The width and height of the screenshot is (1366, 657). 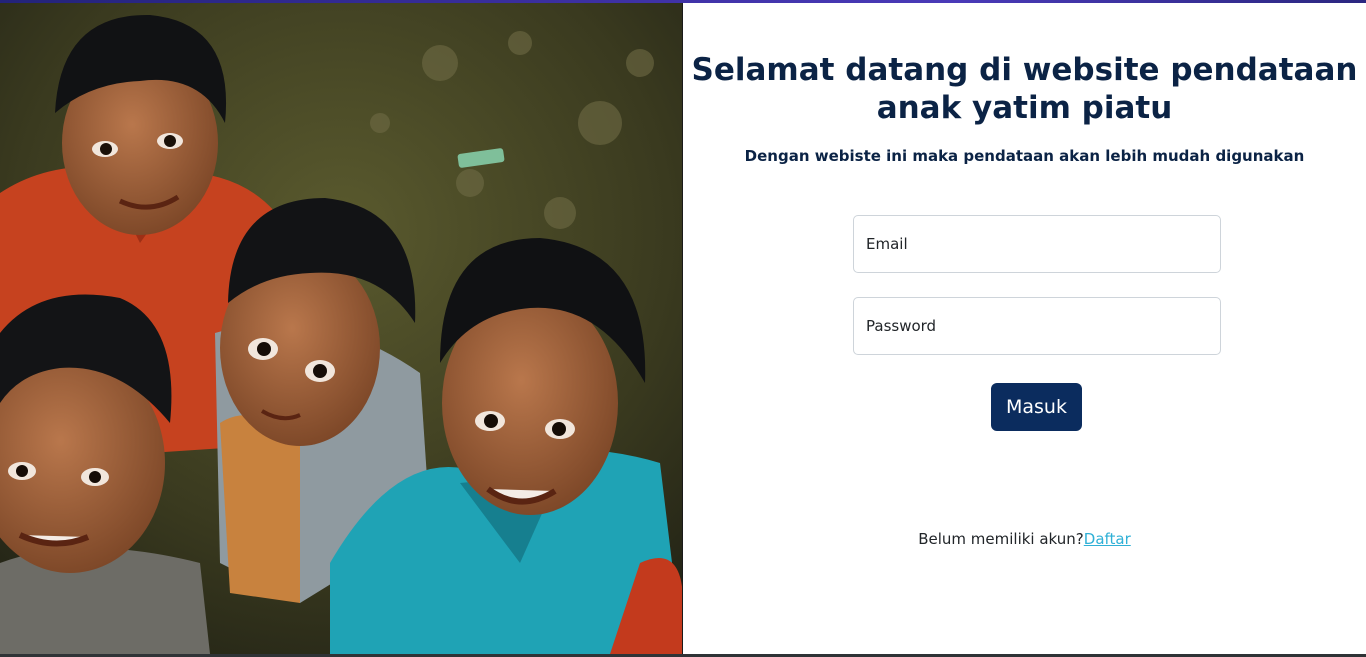 What do you see at coordinates (1037, 326) in the screenshot?
I see `password-input` at bounding box center [1037, 326].